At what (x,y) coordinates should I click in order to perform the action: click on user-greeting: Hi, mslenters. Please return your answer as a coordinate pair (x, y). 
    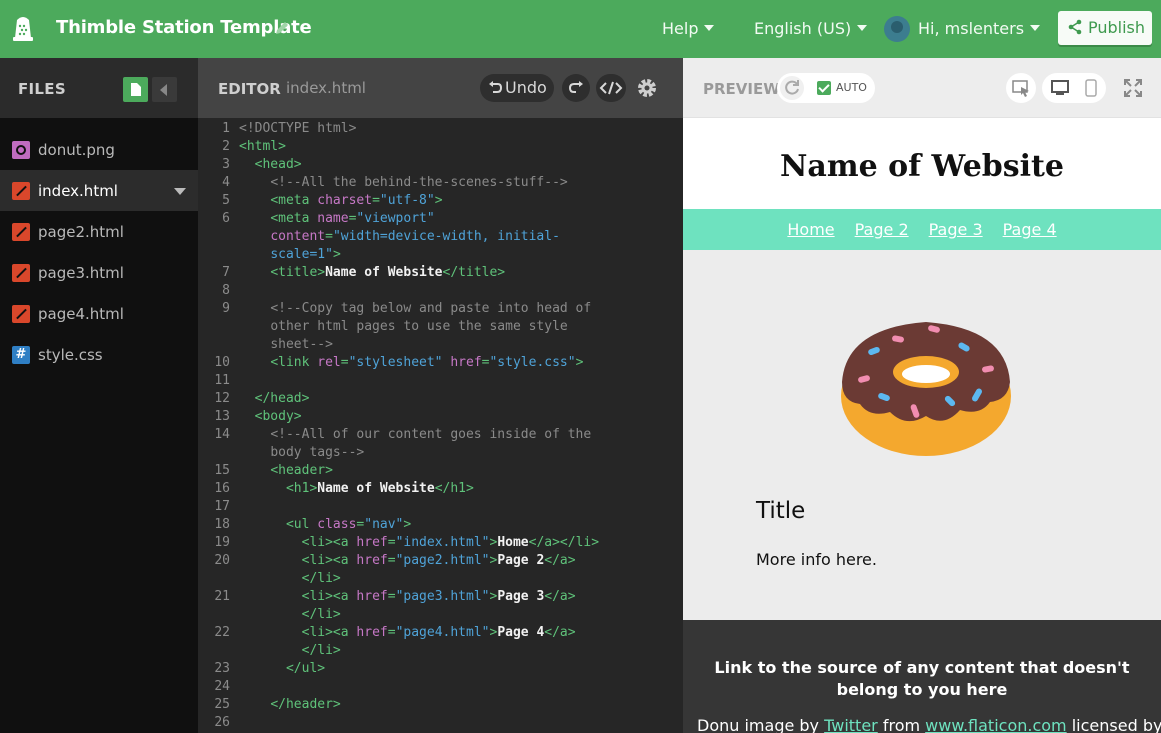
    Looking at the image, I should click on (971, 28).